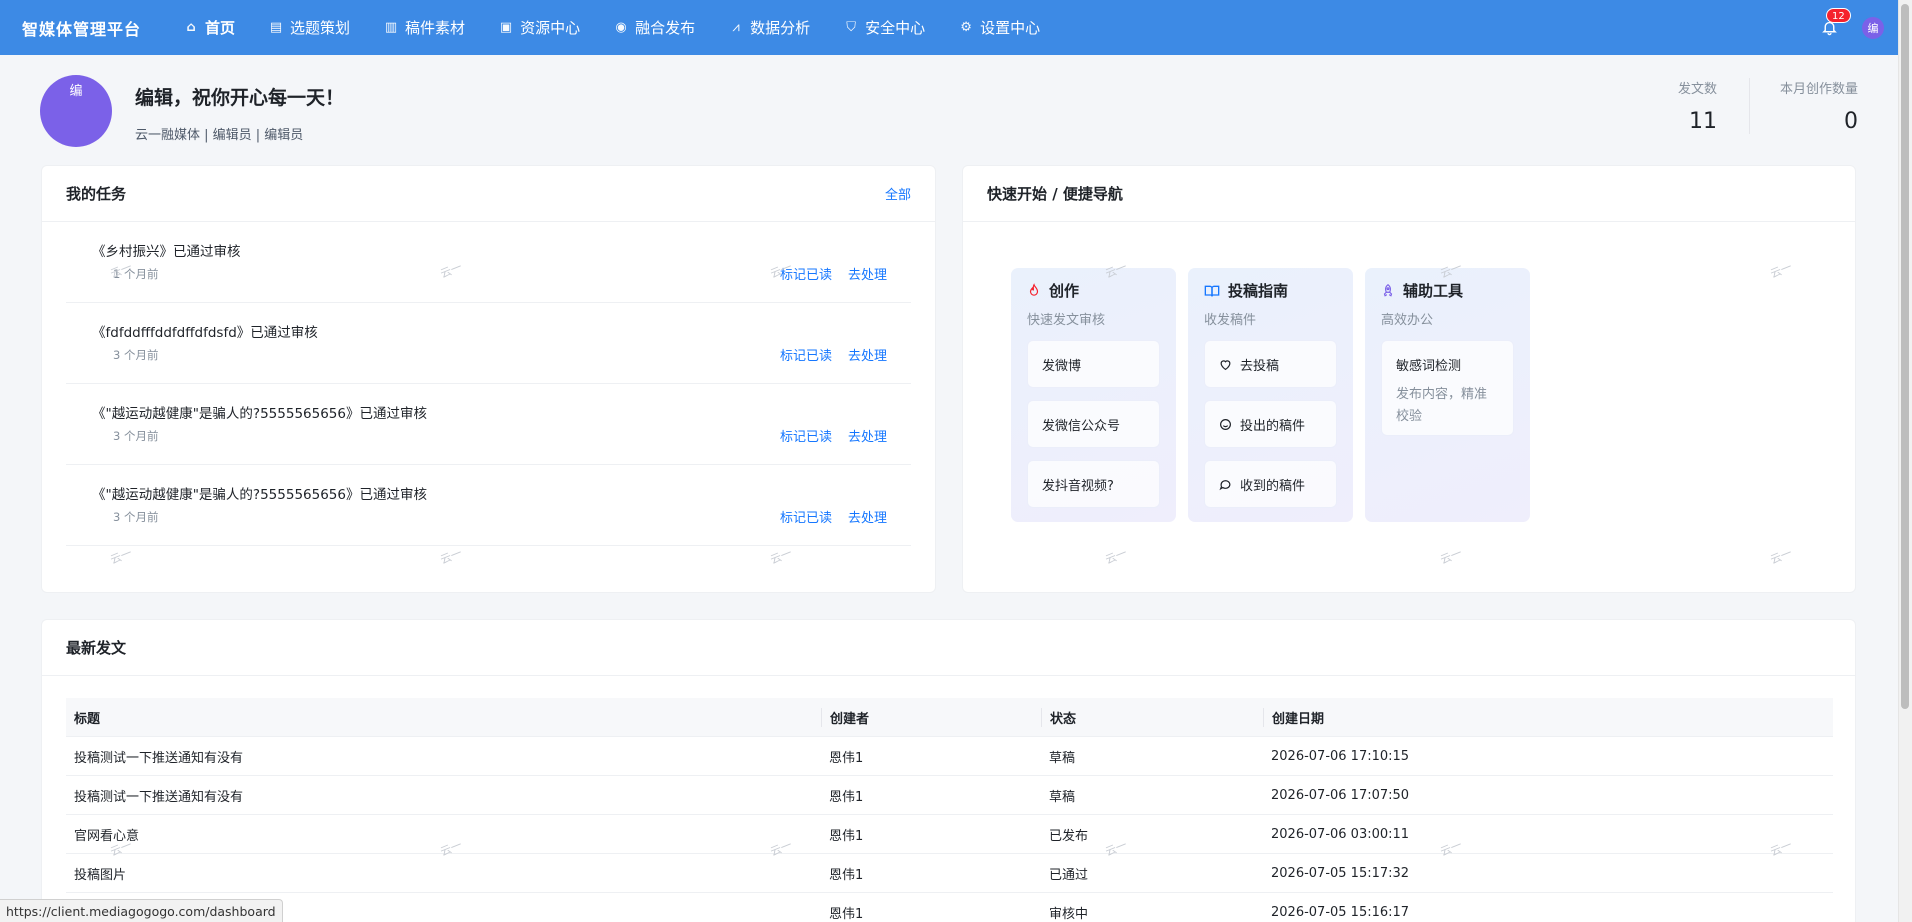  Describe the element at coordinates (1270, 484) in the screenshot. I see `received-manuscripts-button: 收到的稿件` at that location.